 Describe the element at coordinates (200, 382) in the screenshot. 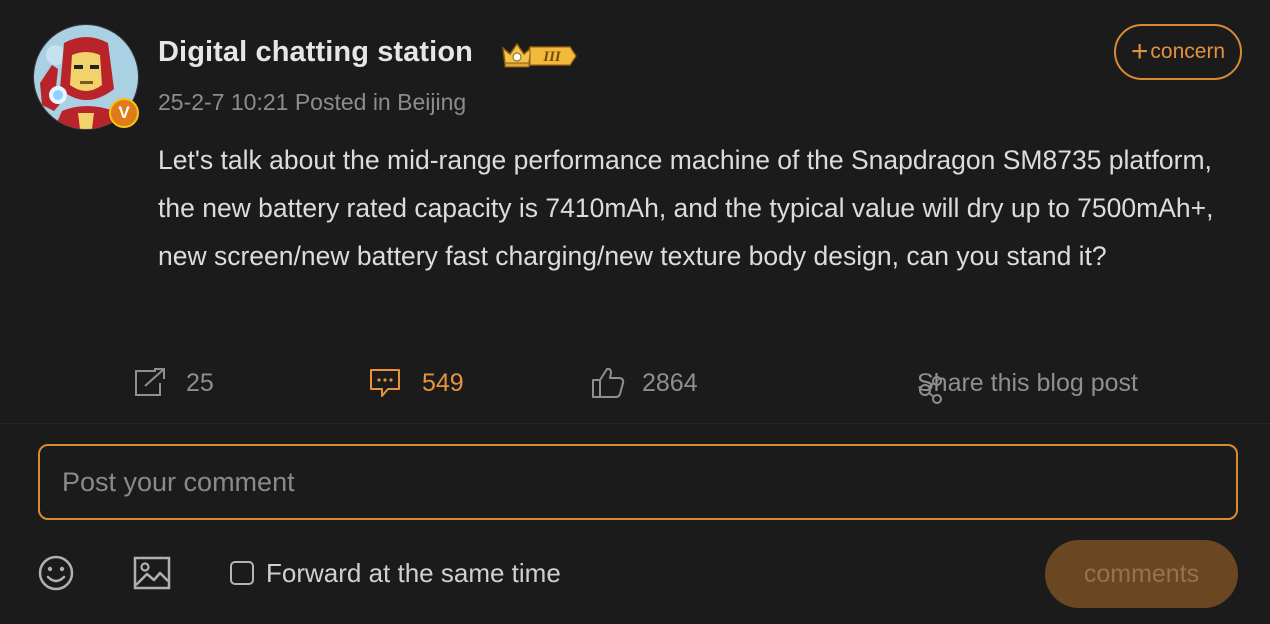

I see `repost-count: 25` at that location.